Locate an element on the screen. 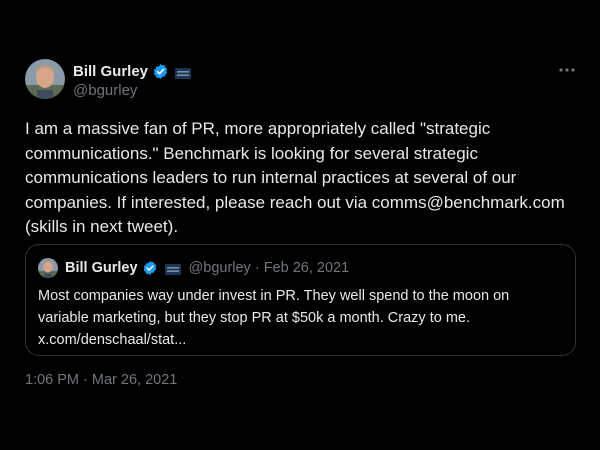 The image size is (600, 450). quoted-author-name: Bill Gurley is located at coordinates (101, 268).